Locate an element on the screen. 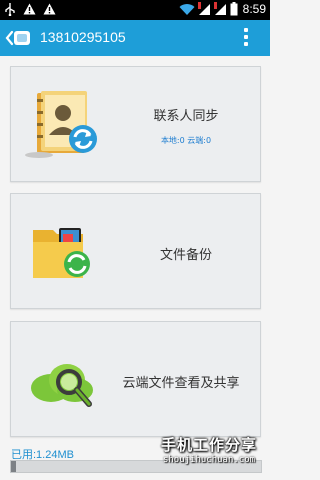  status-time: 8:59 is located at coordinates (254, 9).